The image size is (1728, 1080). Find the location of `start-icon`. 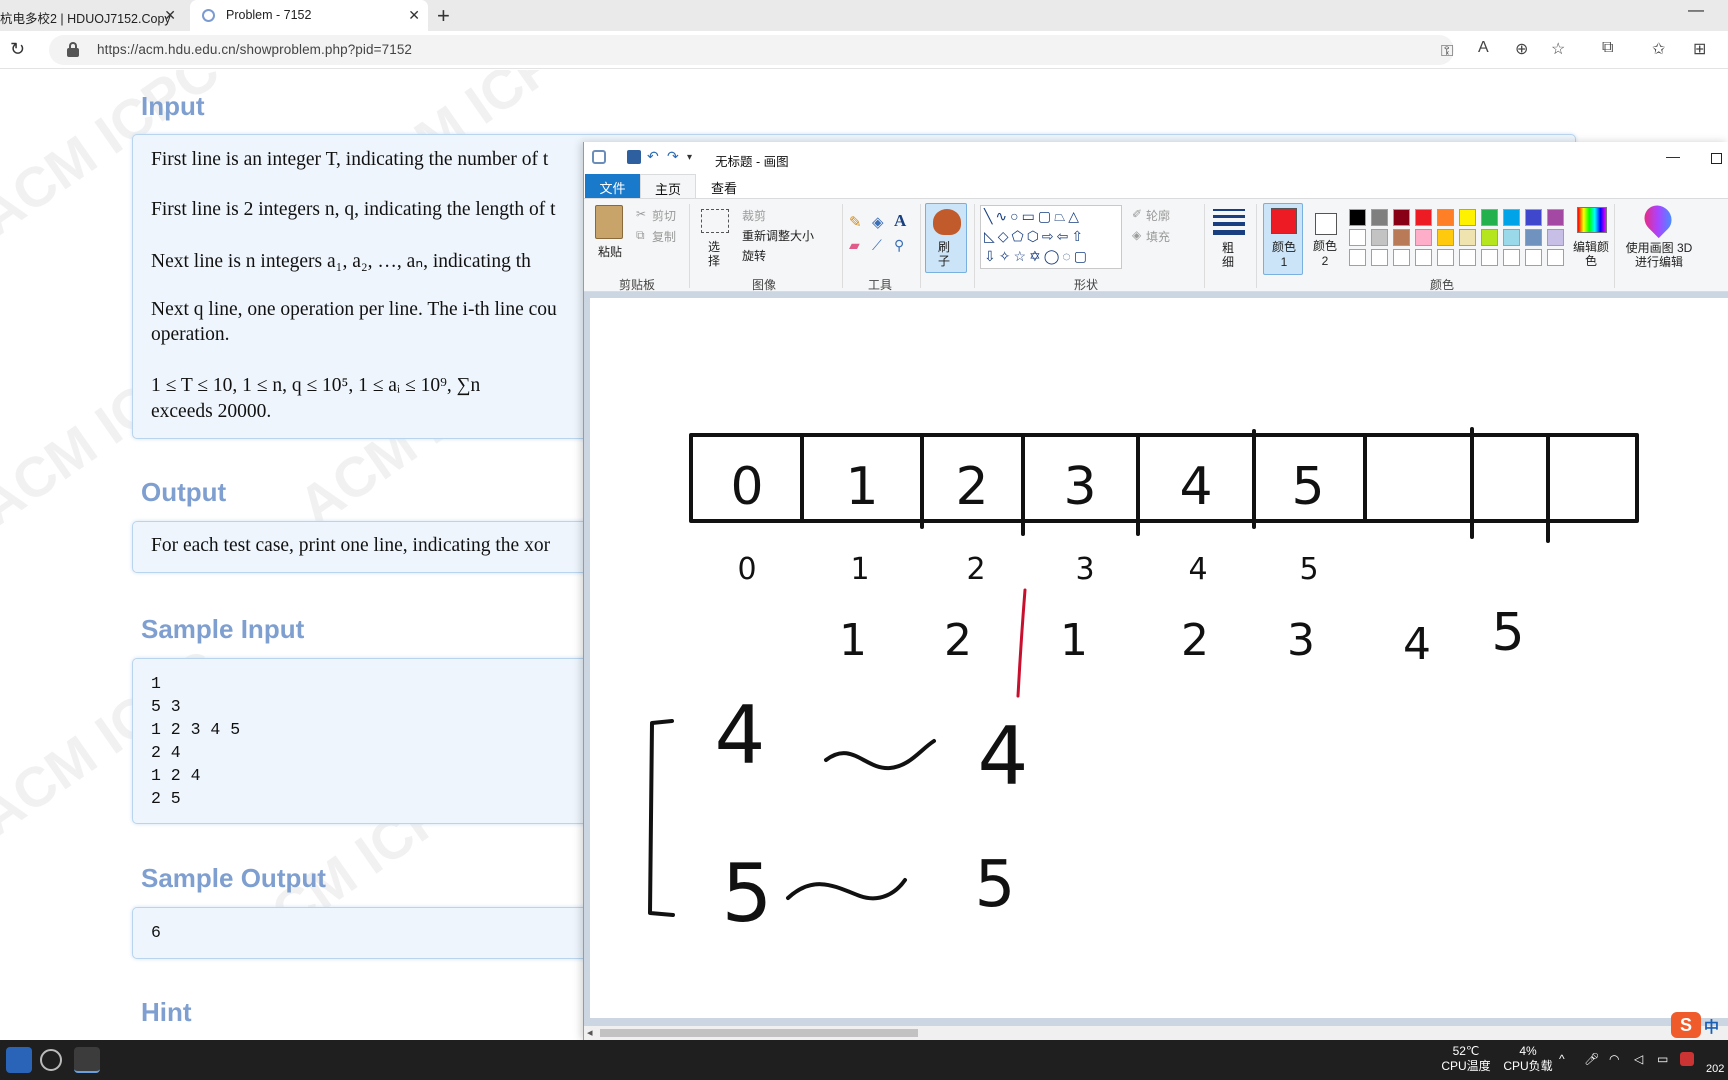

start-icon is located at coordinates (19, 1060).